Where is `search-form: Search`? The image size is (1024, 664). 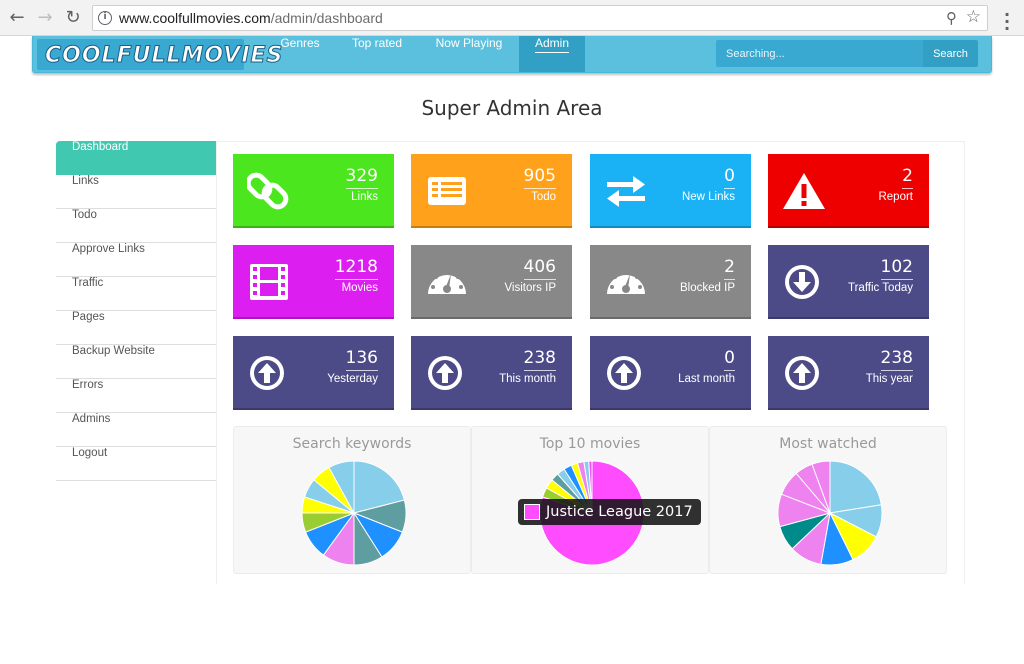 search-form: Search is located at coordinates (847, 53).